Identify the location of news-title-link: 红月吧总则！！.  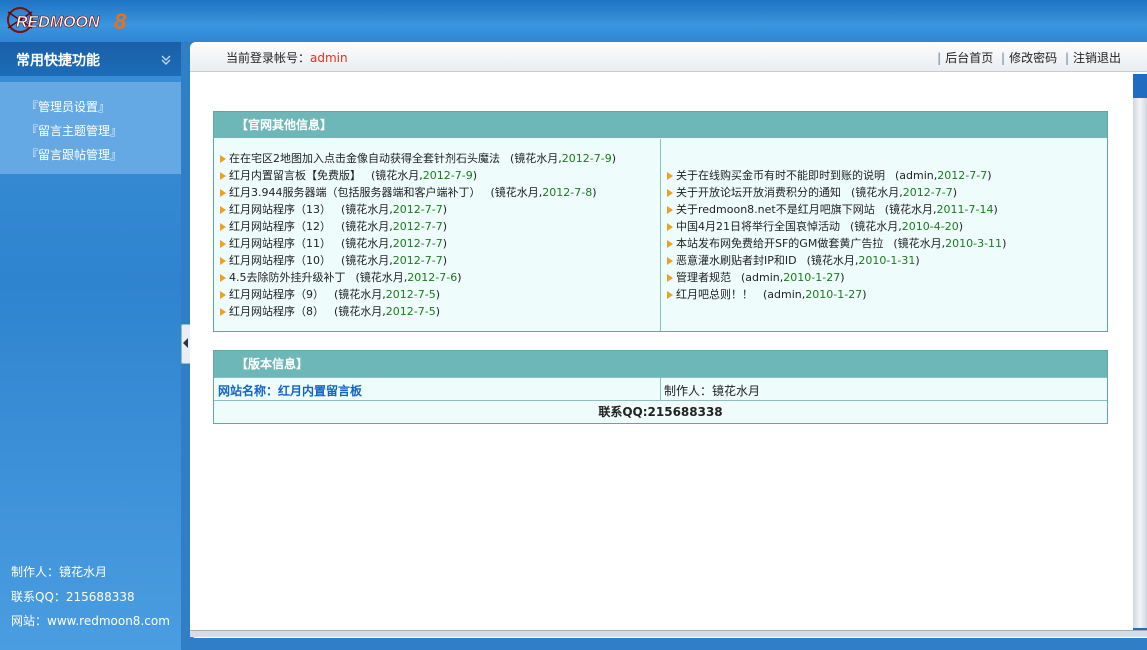
(714, 294).